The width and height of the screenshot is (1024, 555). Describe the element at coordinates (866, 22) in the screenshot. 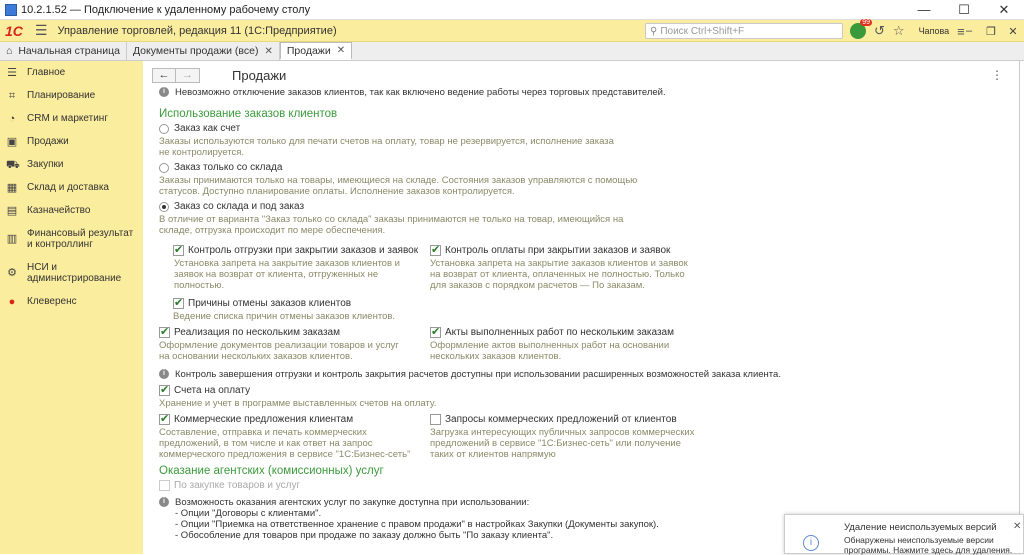

I see `notification-badge: 99` at that location.